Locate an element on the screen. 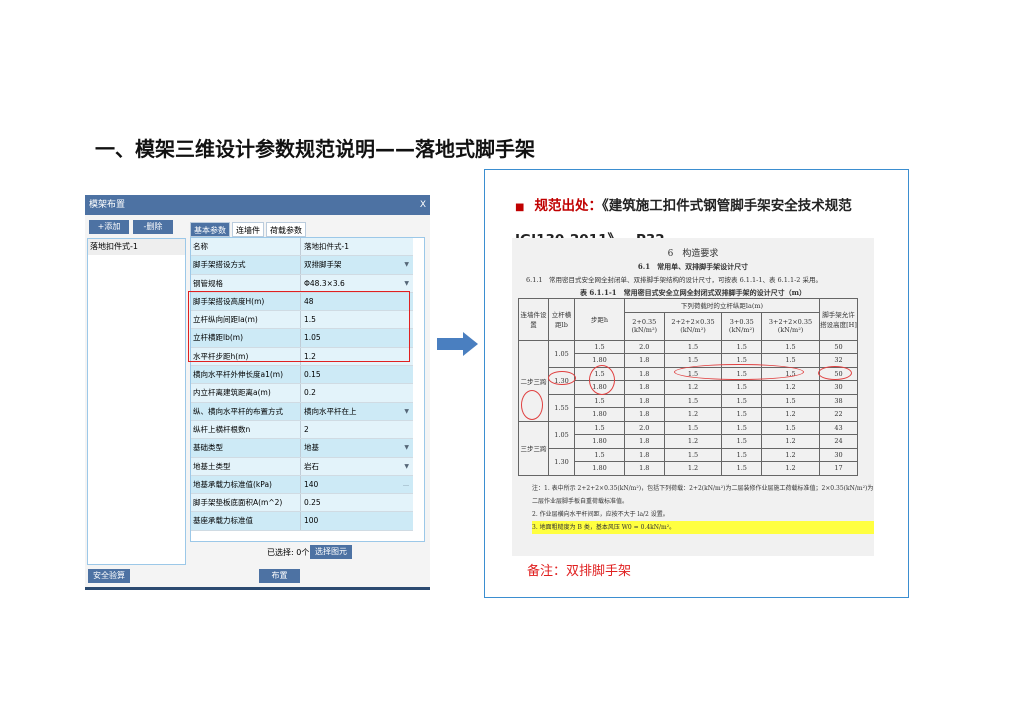 This screenshot has height=724, width=1024. list-item: 落地扣件式-1 is located at coordinates (136, 247).